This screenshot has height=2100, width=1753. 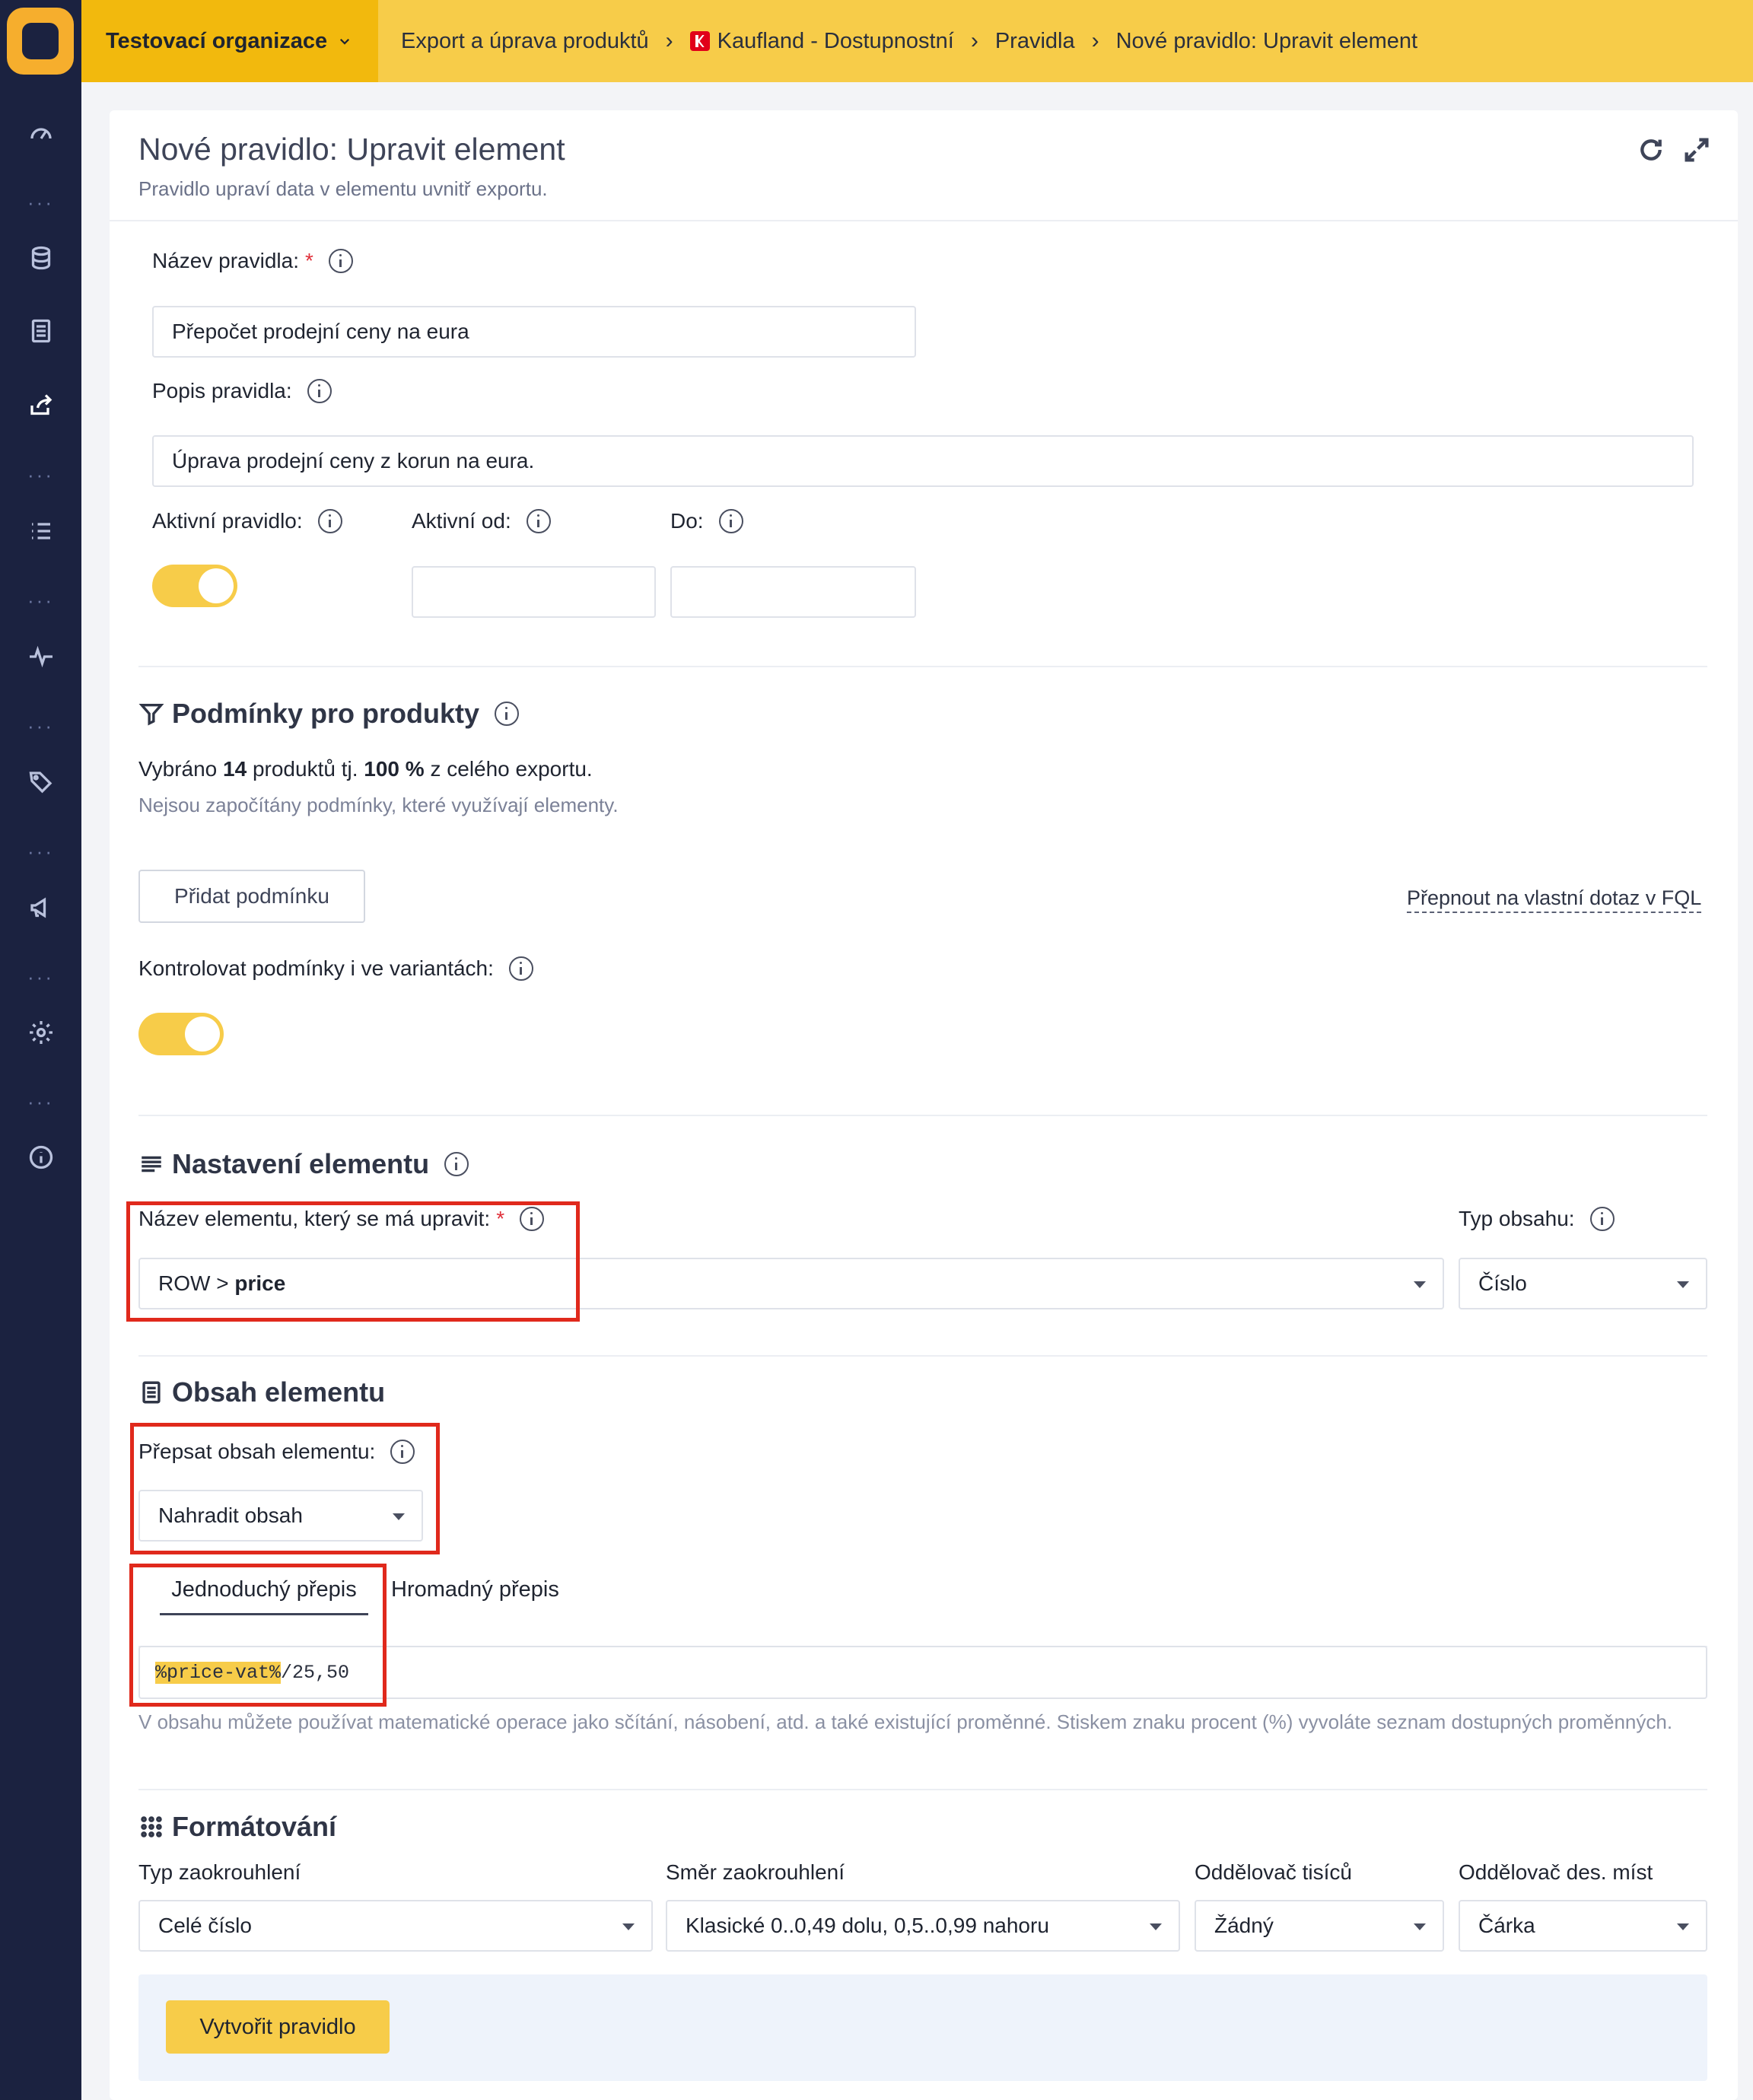 What do you see at coordinates (755, 1872) in the screenshot?
I see `rounding-direction-label: Směr zaokrouhlení` at bounding box center [755, 1872].